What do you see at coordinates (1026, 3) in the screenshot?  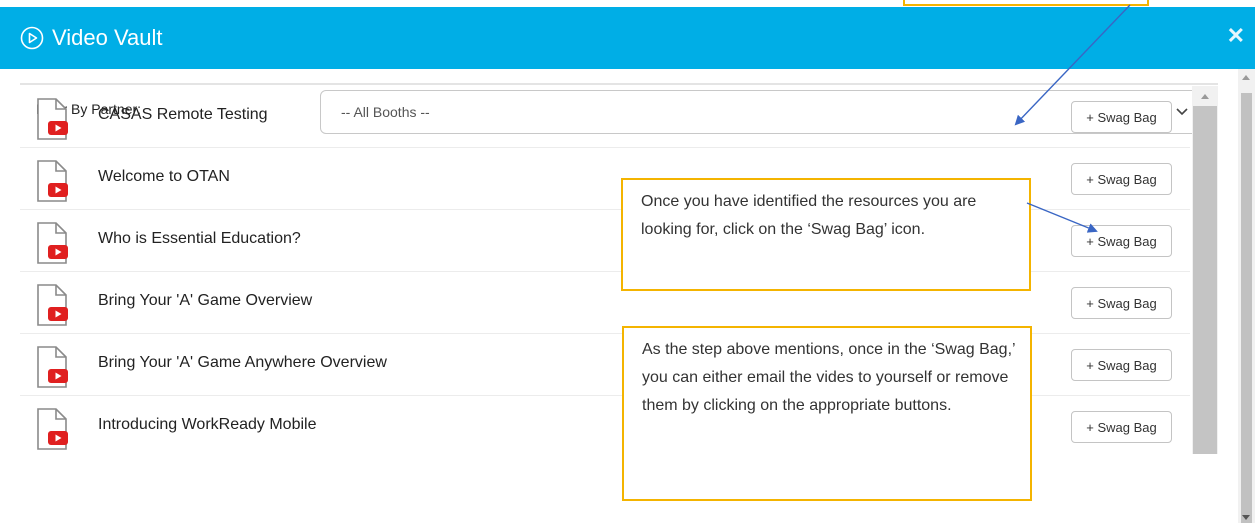 I see `callout-box-partial` at bounding box center [1026, 3].